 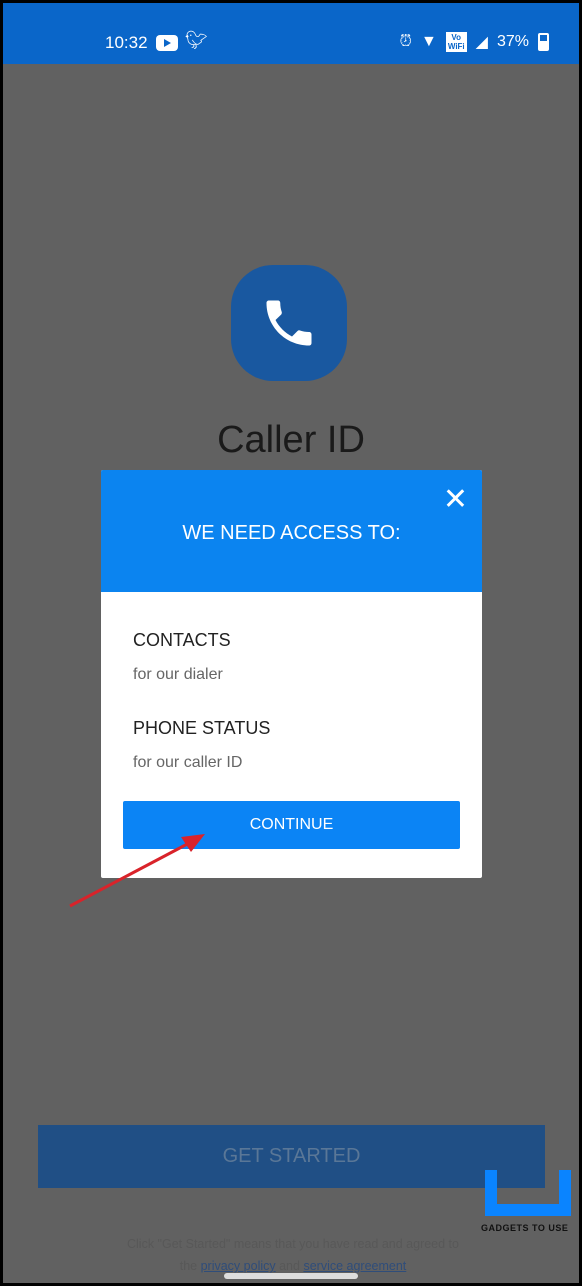 What do you see at coordinates (291, 1156) in the screenshot?
I see `get-started-button: GET STARTED` at bounding box center [291, 1156].